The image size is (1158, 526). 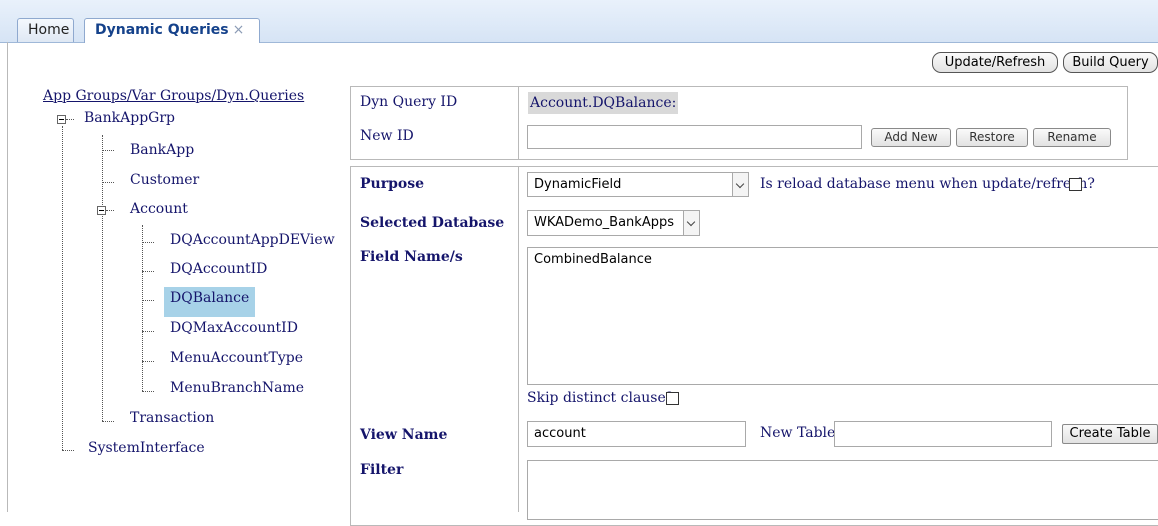 What do you see at coordinates (218, 269) in the screenshot?
I see `tree-node-dqaccountid: DQAccountID` at bounding box center [218, 269].